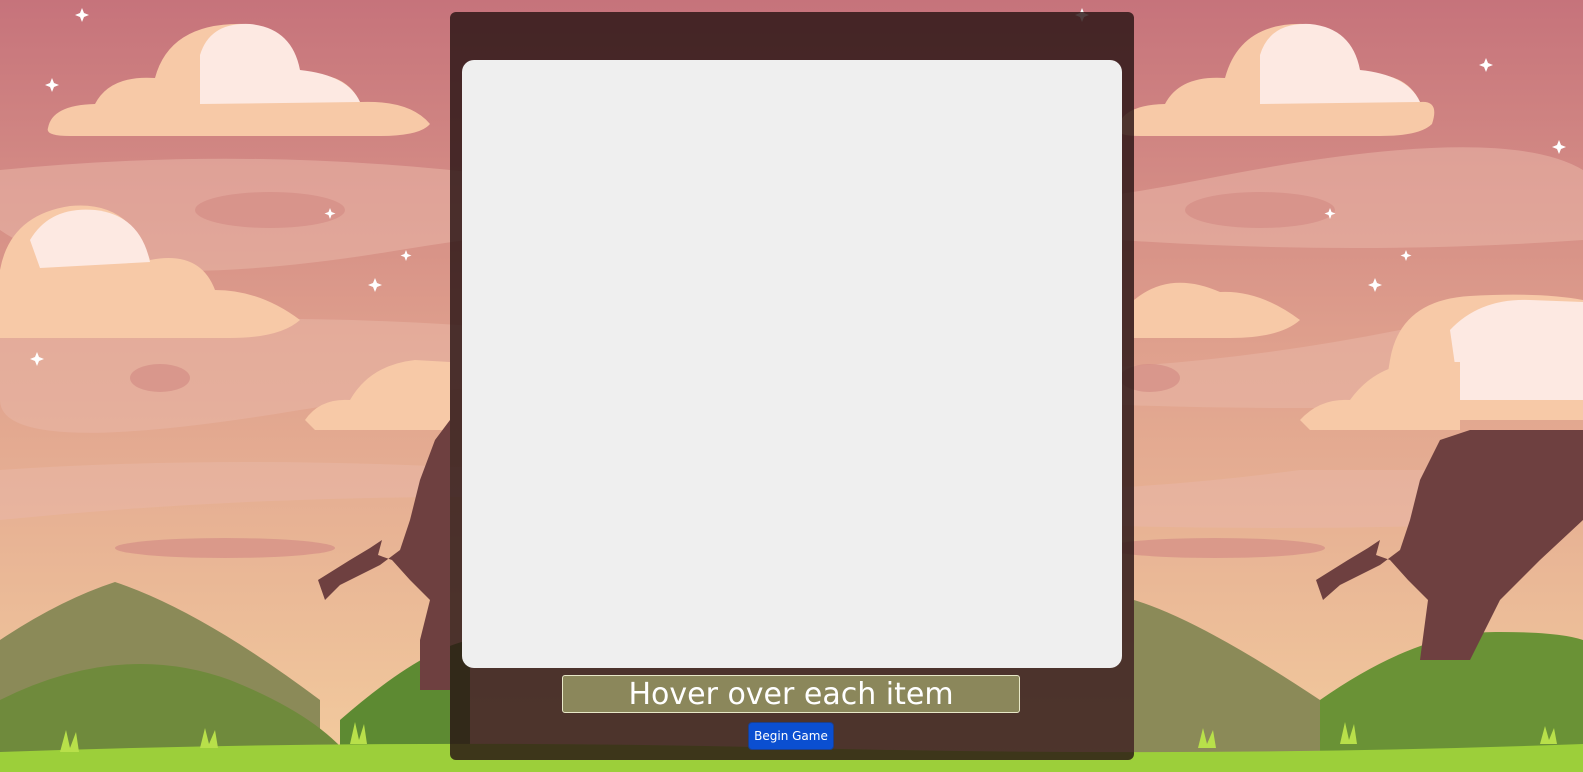 This screenshot has width=1583, height=772. I want to click on hint-text: Hover over each item, so click(791, 694).